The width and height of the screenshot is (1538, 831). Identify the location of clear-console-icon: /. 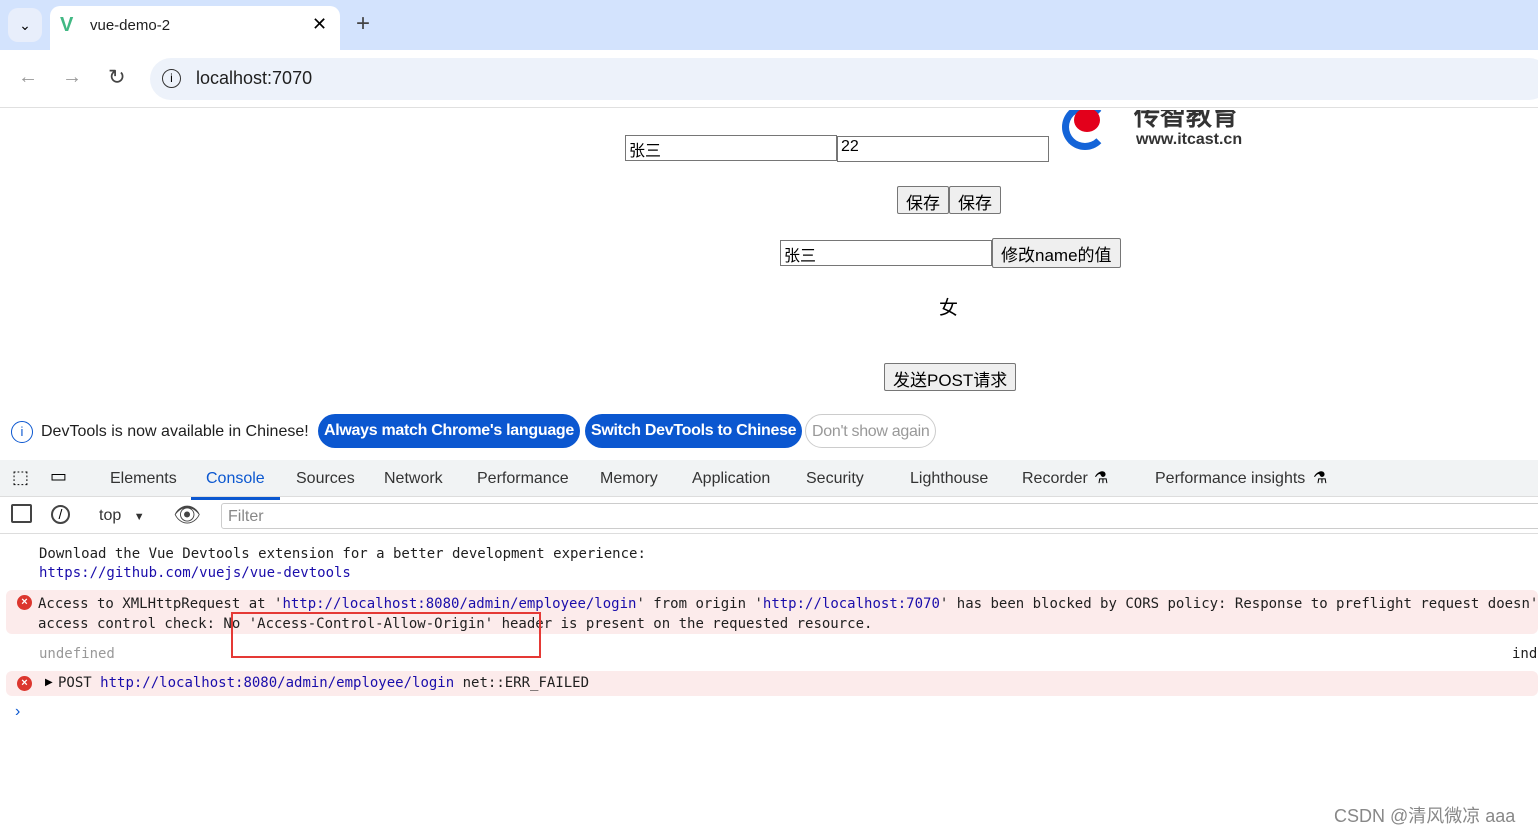
(60, 514).